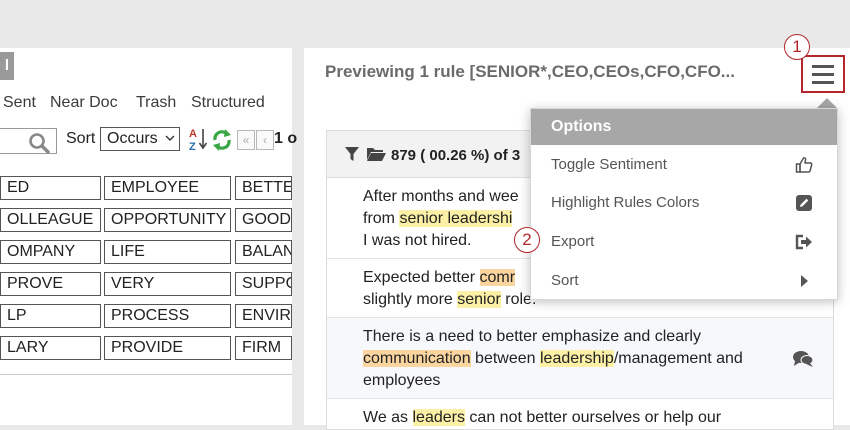 Image resolution: width=850 pixels, height=430 pixels. I want to click on options-header: Options, so click(684, 127).